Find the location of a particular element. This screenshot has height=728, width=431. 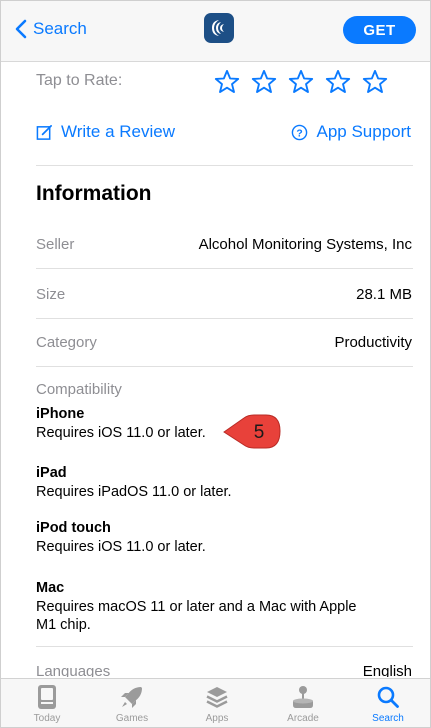

seller-key: Seller is located at coordinates (55, 244).